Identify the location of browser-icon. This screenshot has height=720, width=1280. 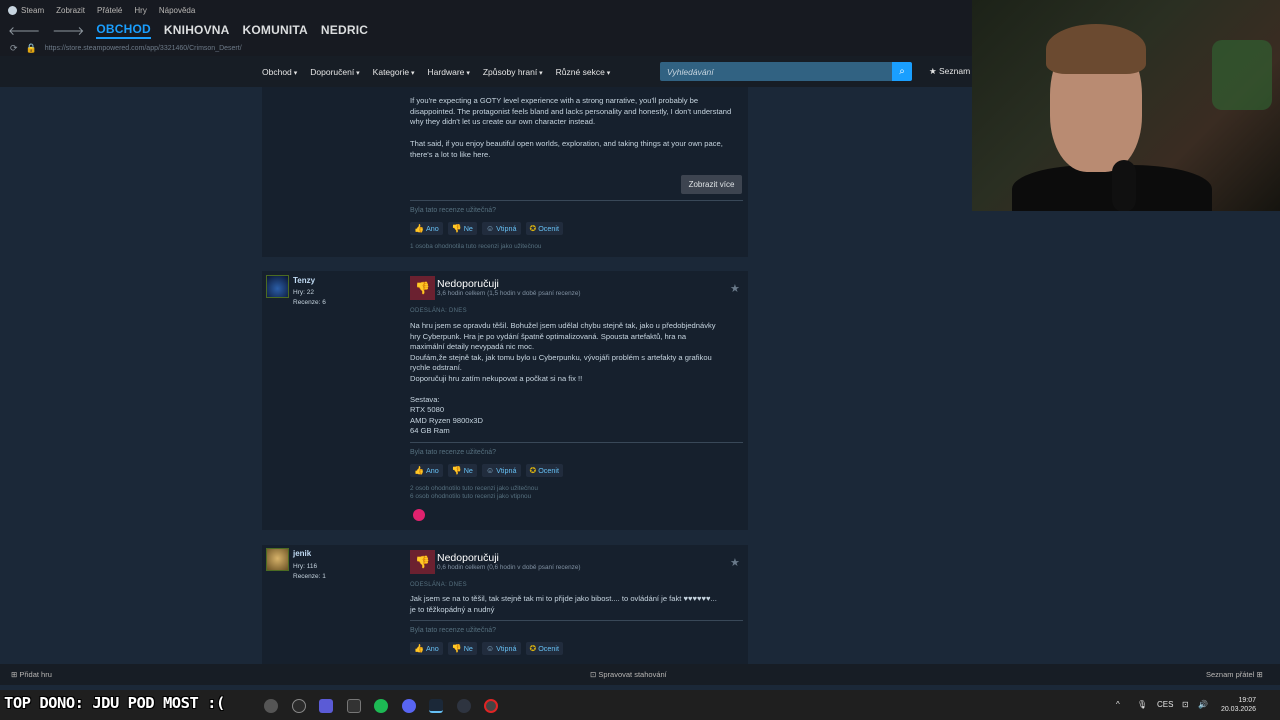
(299, 706).